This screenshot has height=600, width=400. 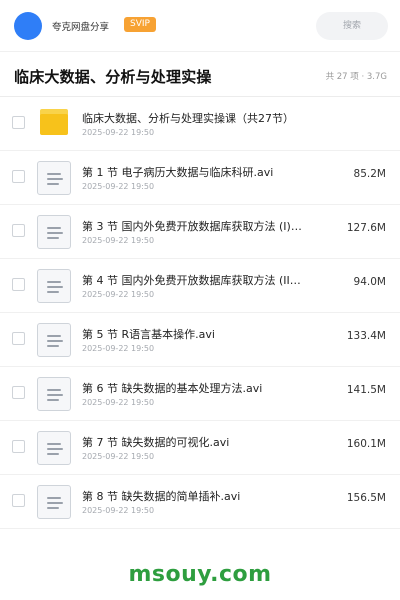 What do you see at coordinates (148, 334) in the screenshot?
I see `item-name: 第 5 节 R语言基本操作.avi` at bounding box center [148, 334].